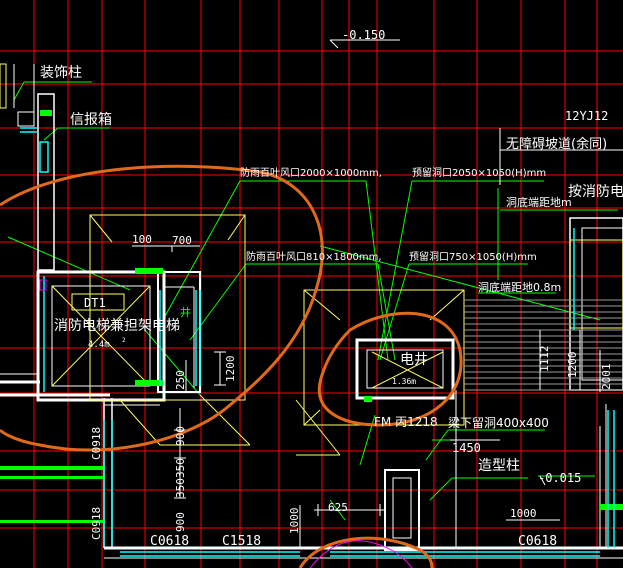 The height and width of the screenshot is (568, 623). What do you see at coordinates (544, 359) in the screenshot?
I see `dim-1112-vertical: 1112` at bounding box center [544, 359].